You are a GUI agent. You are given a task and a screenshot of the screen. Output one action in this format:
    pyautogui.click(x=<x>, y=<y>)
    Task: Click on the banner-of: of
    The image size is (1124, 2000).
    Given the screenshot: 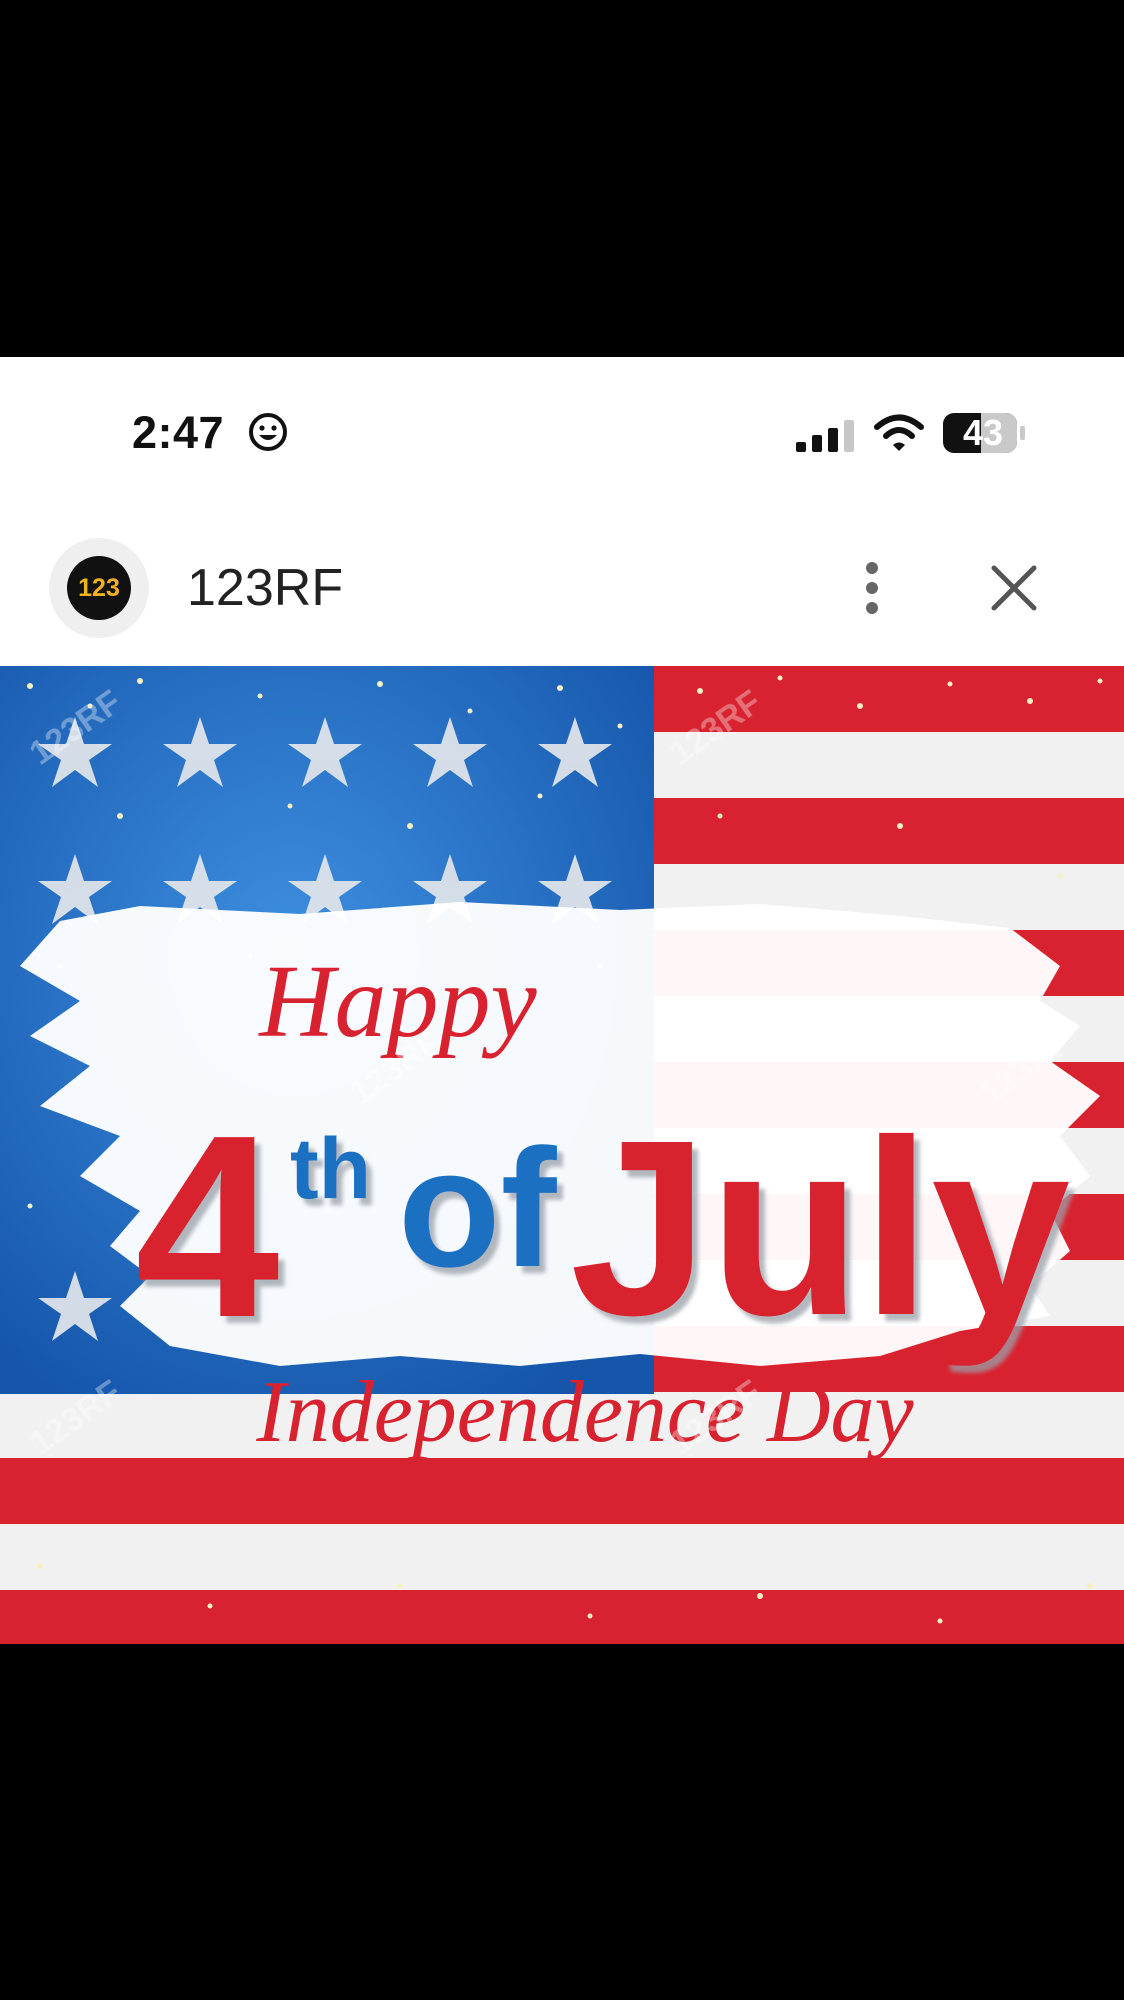 What is the action you would take?
    pyautogui.click(x=478, y=1208)
    